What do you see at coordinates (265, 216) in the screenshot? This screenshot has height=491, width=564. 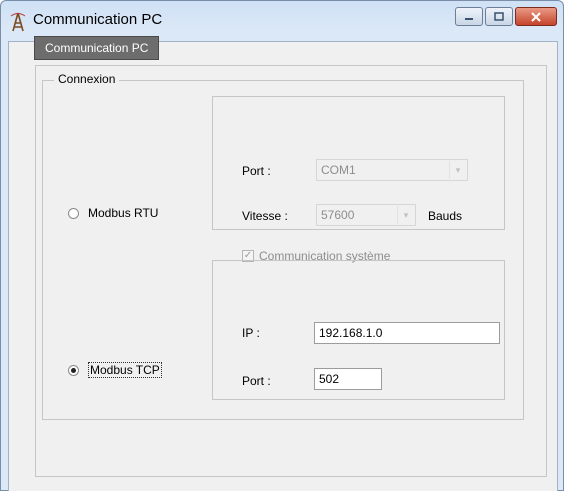 I see `rtu-speed-label: Vitesse :` at bounding box center [265, 216].